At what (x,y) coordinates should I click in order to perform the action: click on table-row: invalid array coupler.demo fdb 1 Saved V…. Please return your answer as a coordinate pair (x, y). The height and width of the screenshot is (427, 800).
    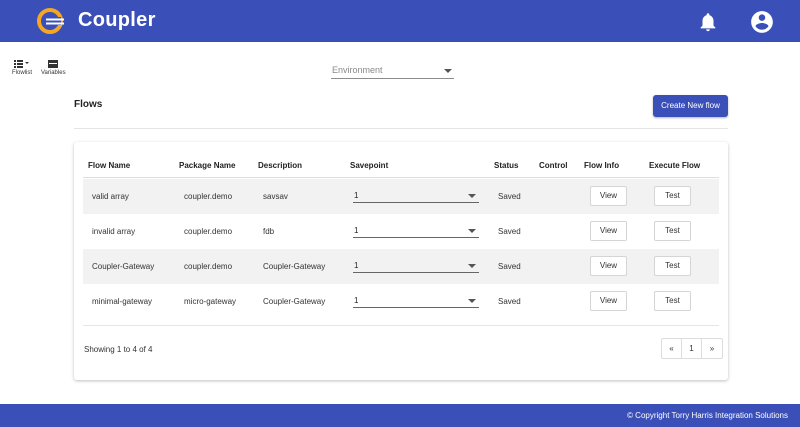
    Looking at the image, I should click on (401, 231).